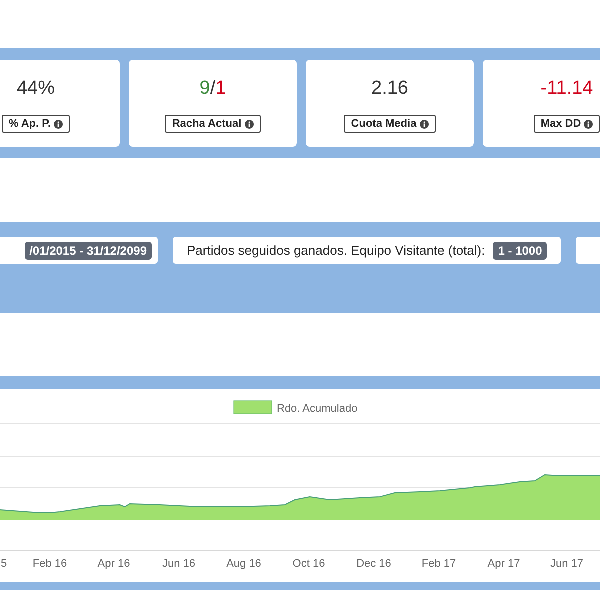 The width and height of the screenshot is (600, 600). I want to click on filter-range-badge: /01/2015 - 31/12/2099, so click(88, 251).